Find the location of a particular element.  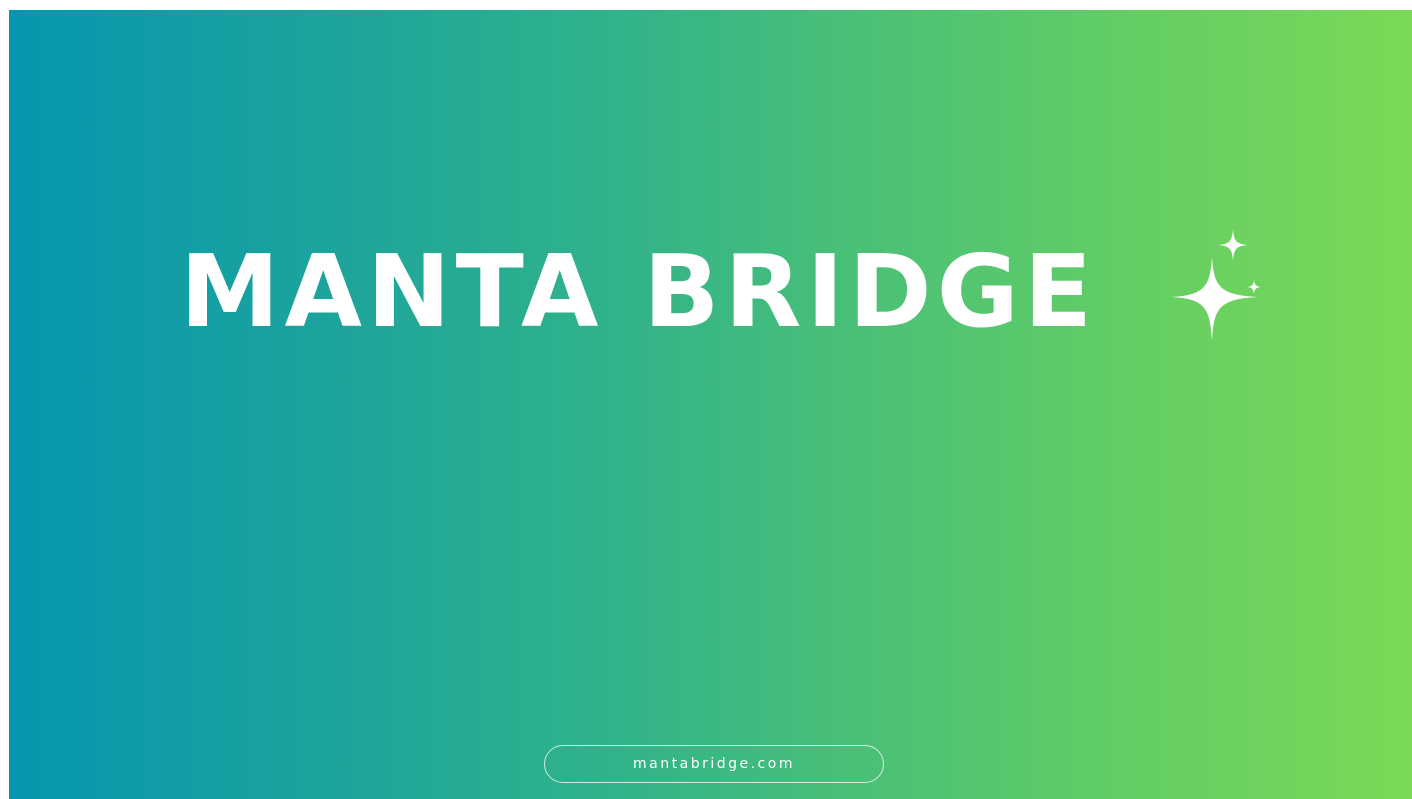

small-sparkle is located at coordinates (1254, 287).